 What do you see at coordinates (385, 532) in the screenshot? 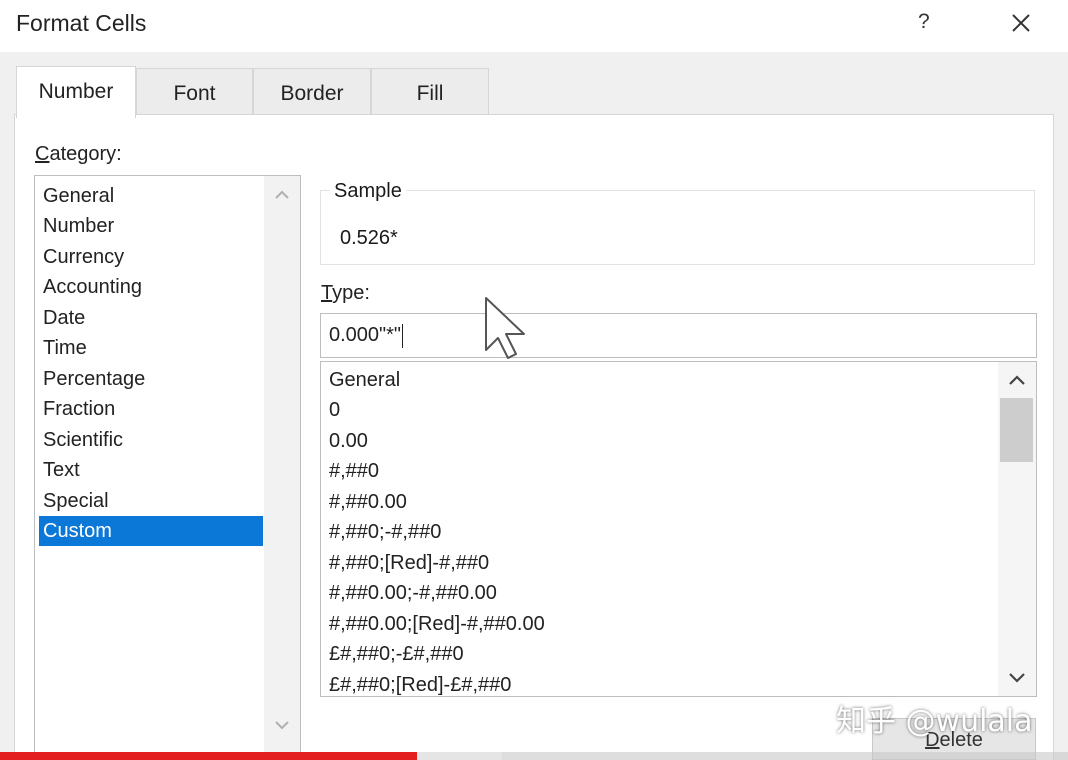
I see `format-item: #,##0;-#,##0` at bounding box center [385, 532].